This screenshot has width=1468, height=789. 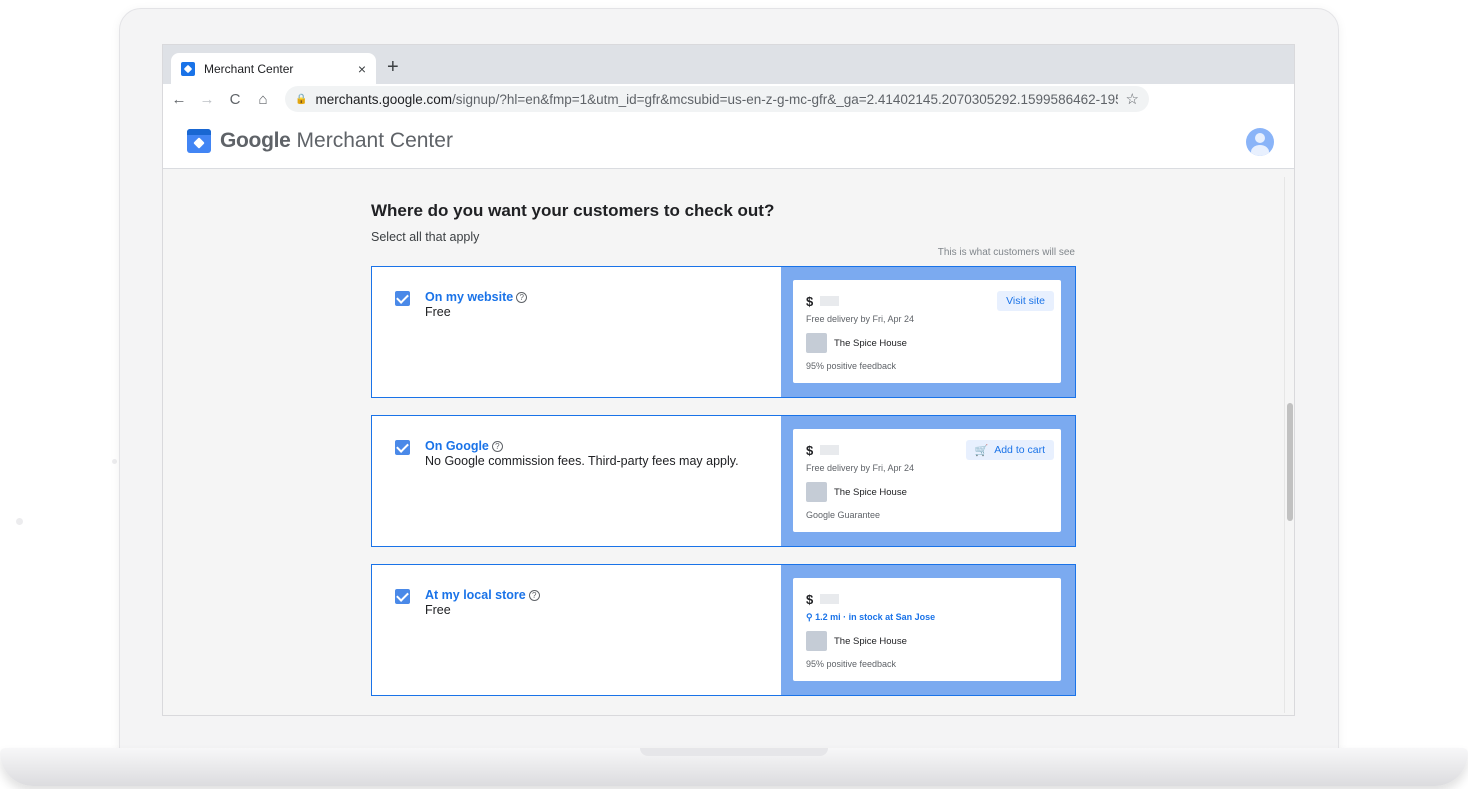 I want to click on lock-icon: 🔒, so click(x=301, y=99).